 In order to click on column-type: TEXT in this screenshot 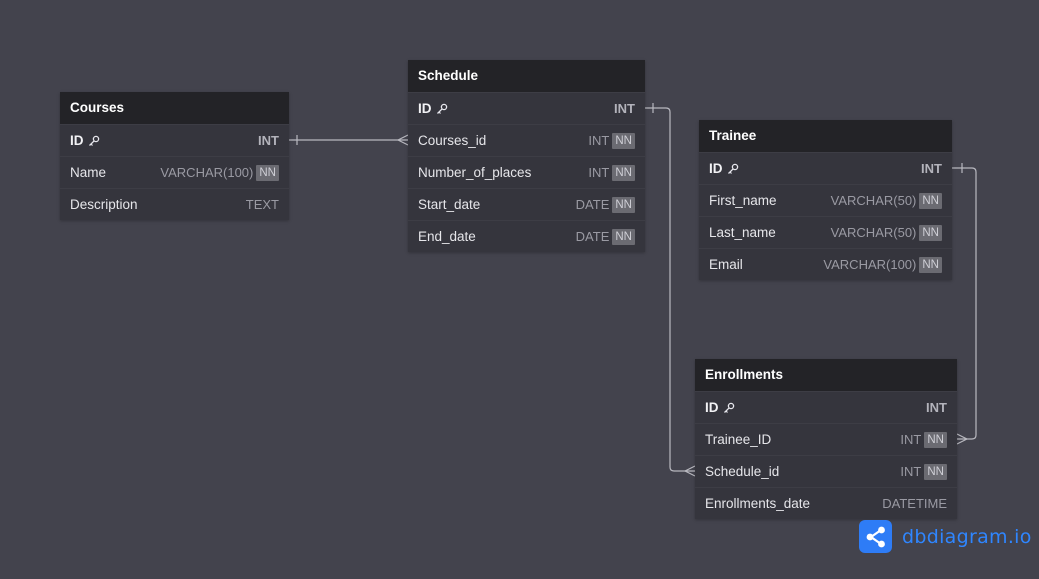, I will do `click(262, 204)`.